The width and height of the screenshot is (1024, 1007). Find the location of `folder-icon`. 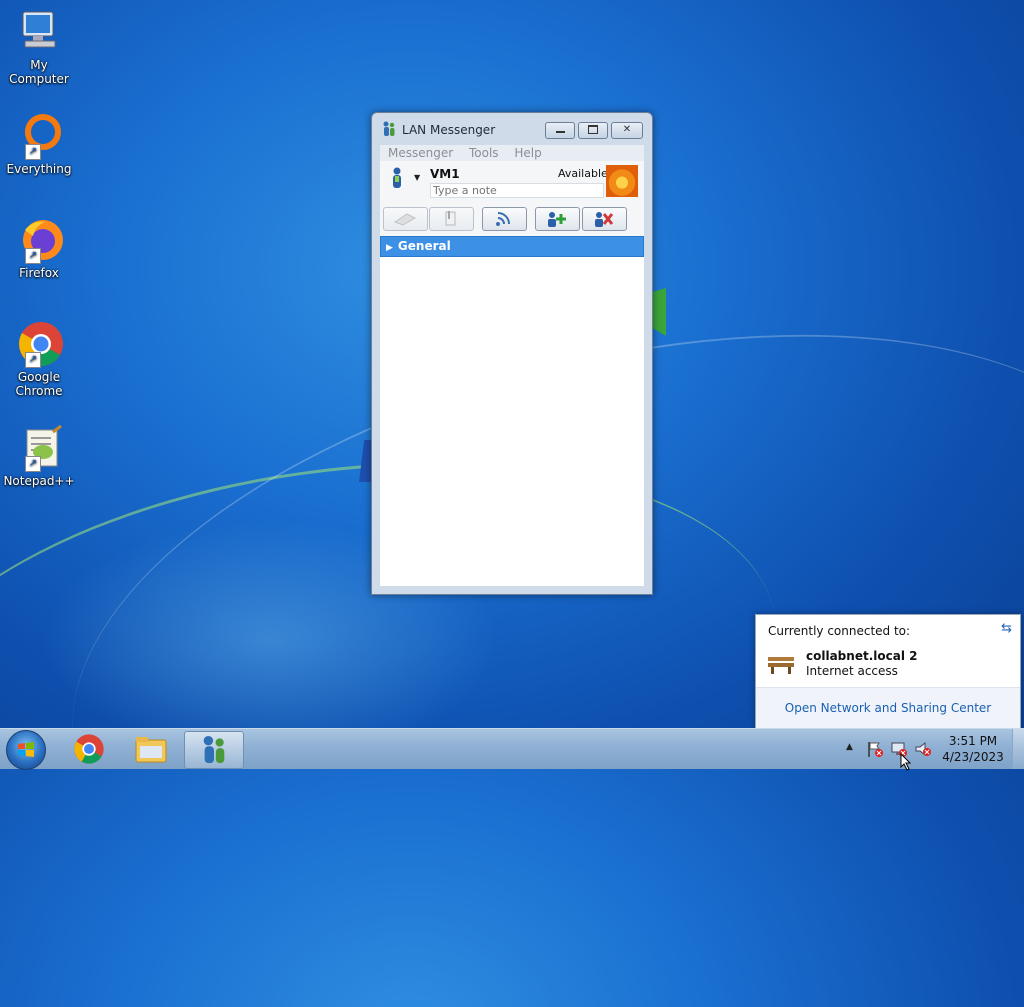

folder-icon is located at coordinates (151, 750).